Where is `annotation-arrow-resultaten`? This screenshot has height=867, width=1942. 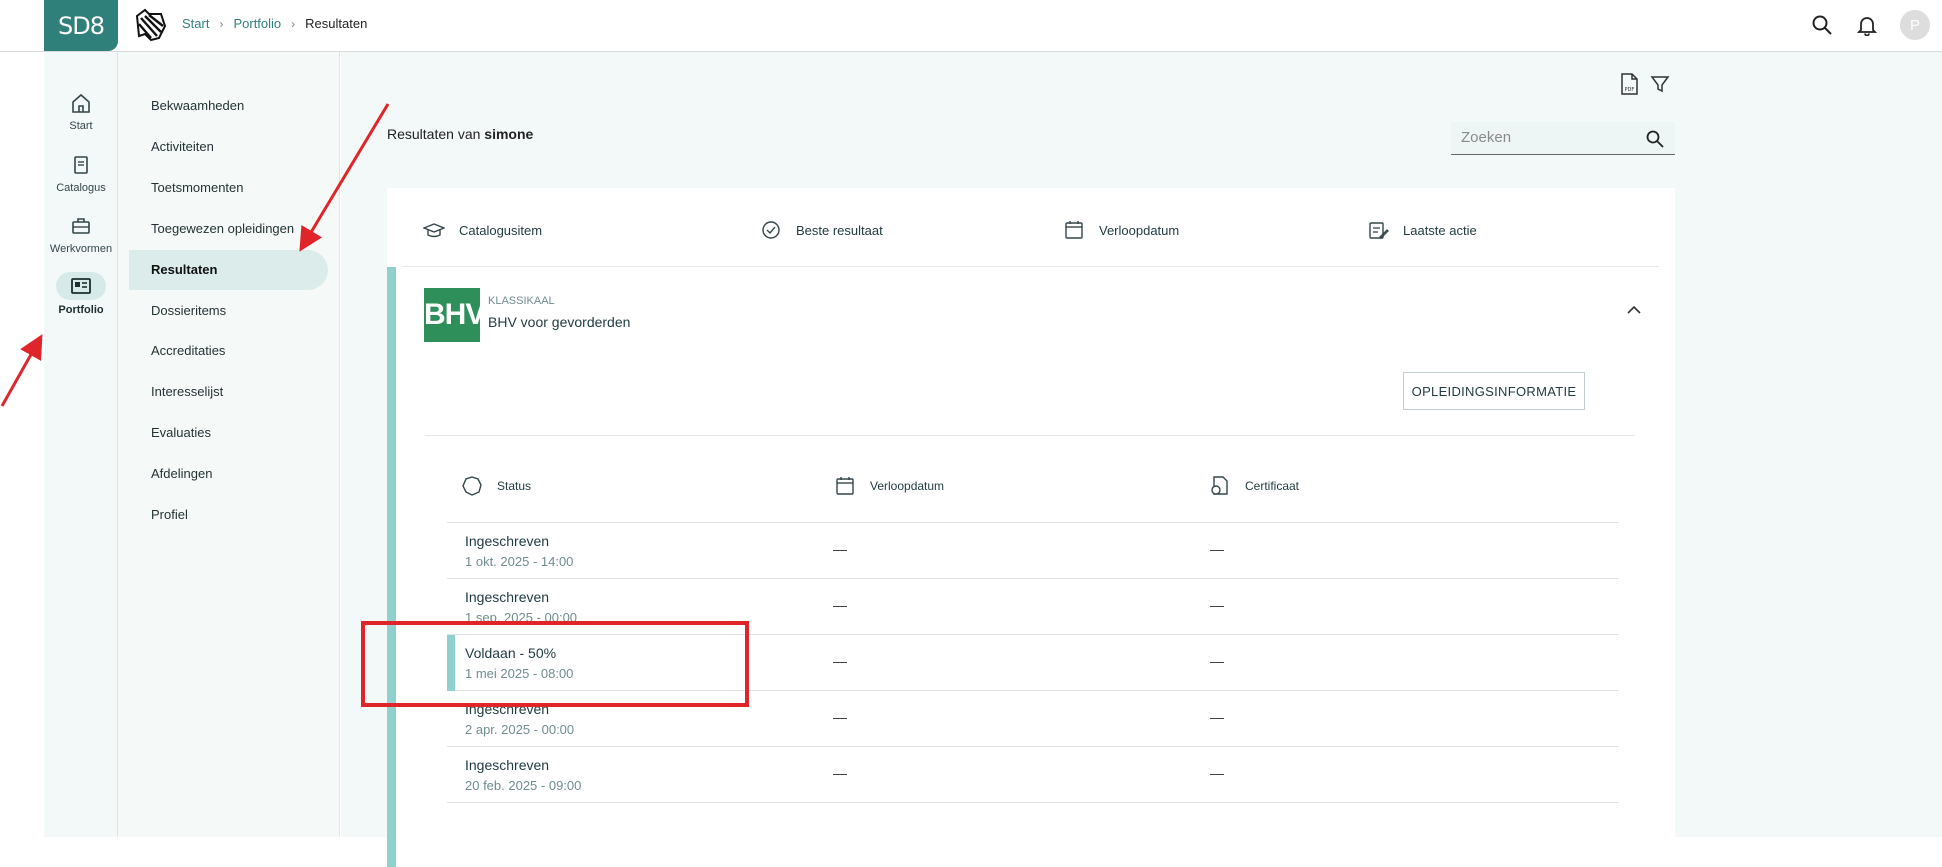 annotation-arrow-resultaten is located at coordinates (344, 177).